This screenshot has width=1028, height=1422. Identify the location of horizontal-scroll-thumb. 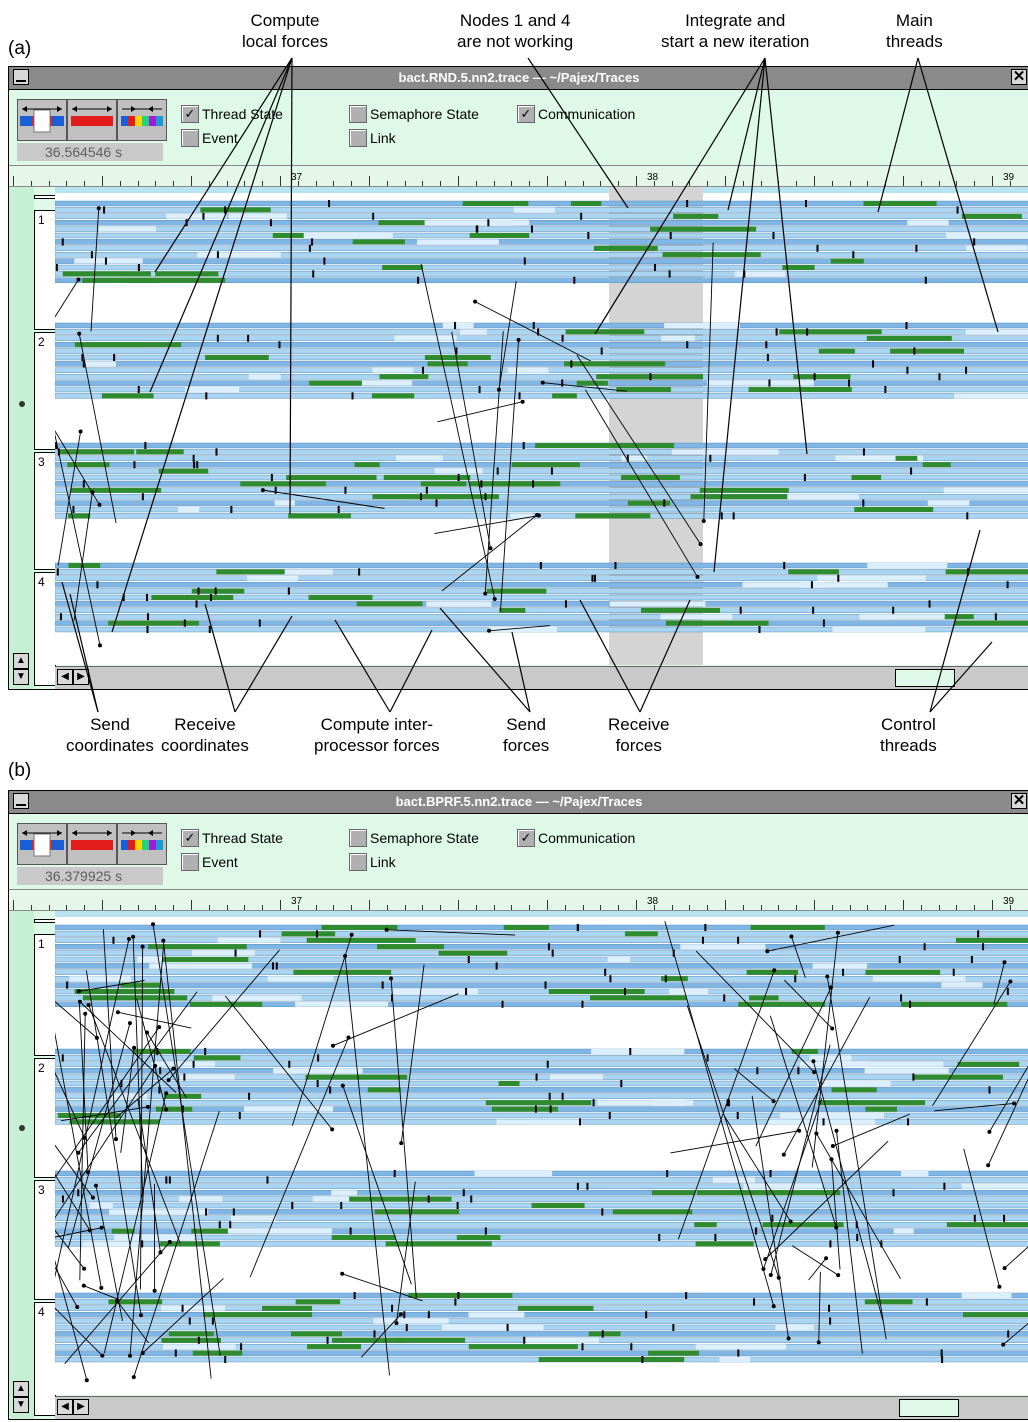
(929, 1408).